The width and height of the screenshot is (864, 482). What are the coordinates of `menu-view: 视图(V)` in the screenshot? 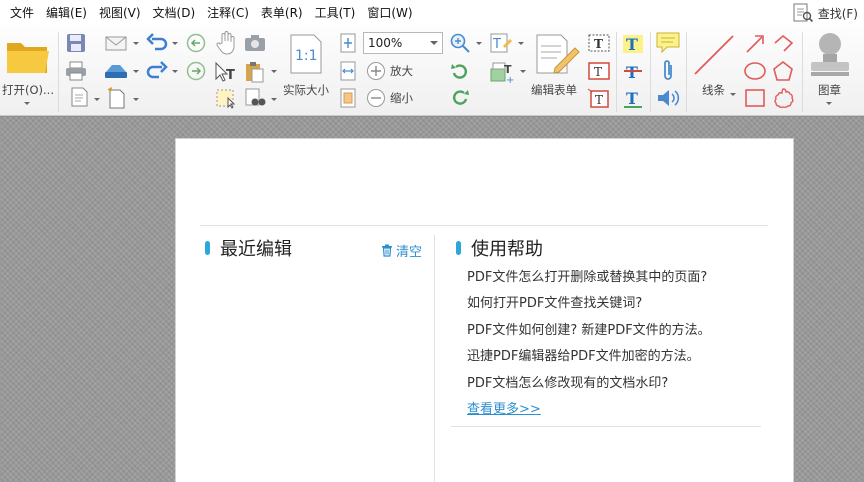 It's located at (120, 13).